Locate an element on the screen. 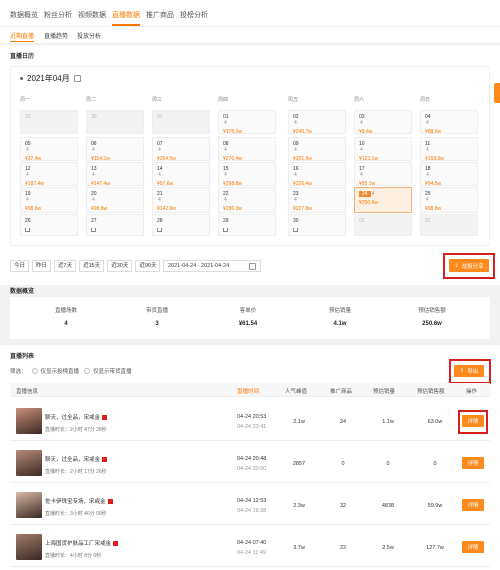 This screenshot has width=500, height=570. calendar-day-cell: 22 4 ¥286.3w is located at coordinates (247, 200).